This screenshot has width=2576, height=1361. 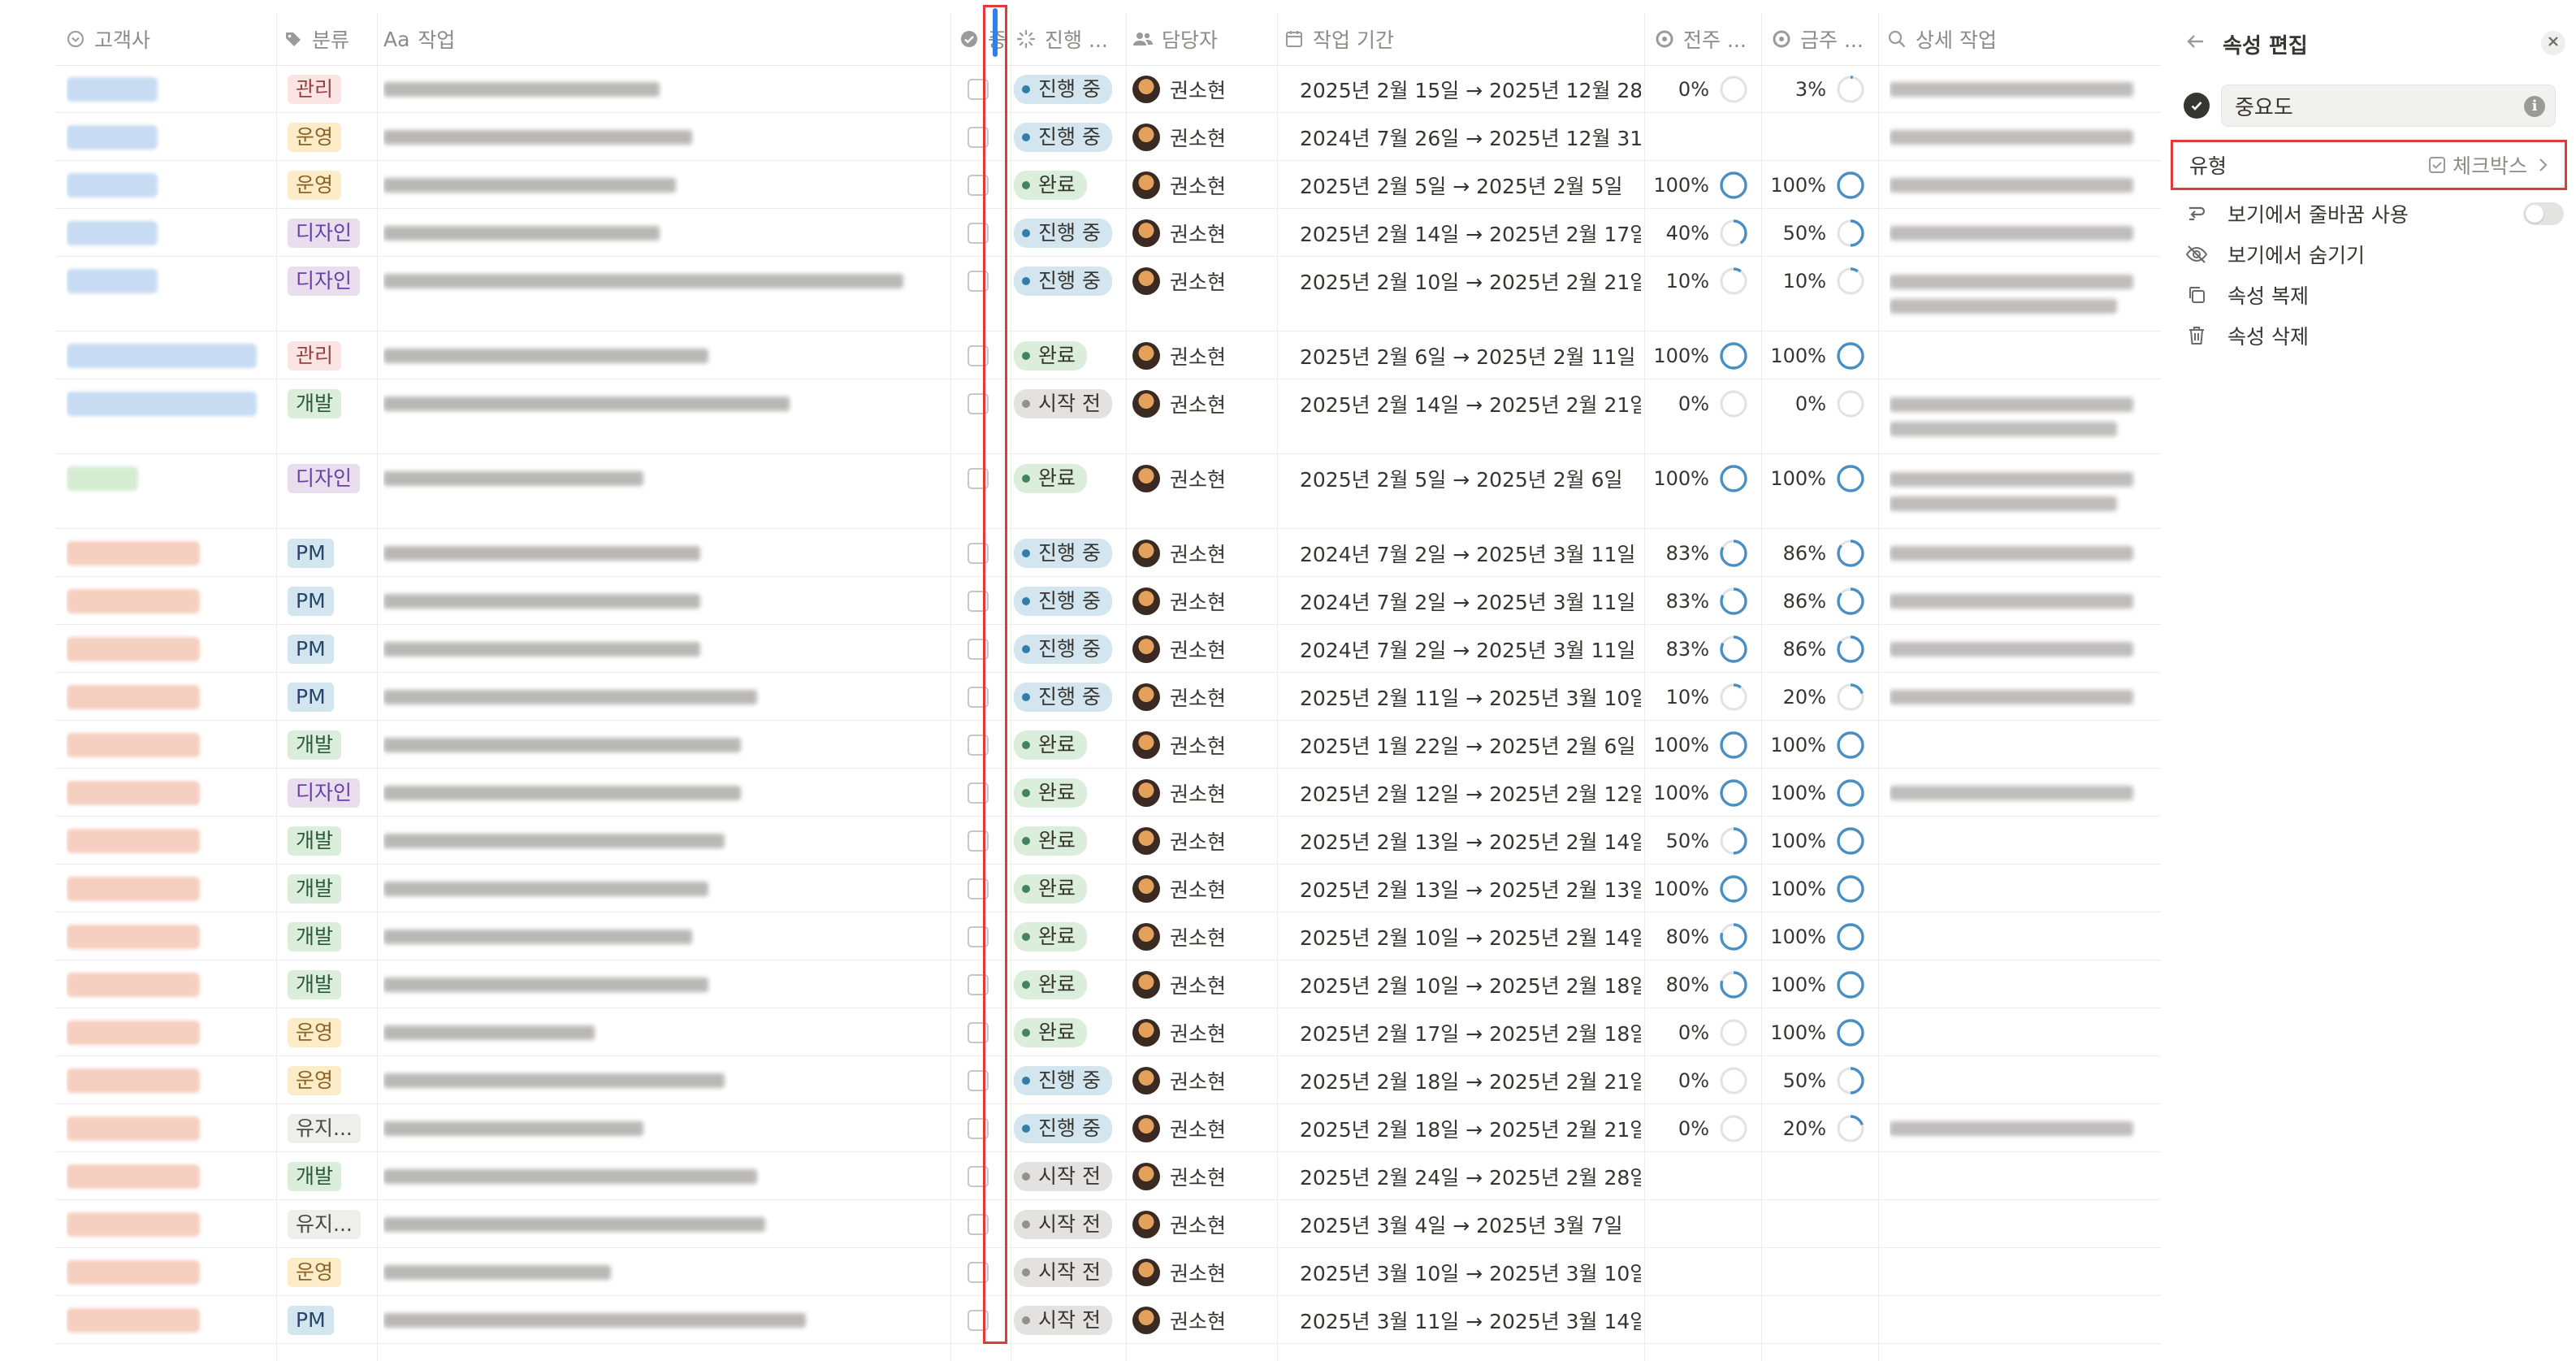 What do you see at coordinates (2374, 295) in the screenshot?
I see `panel-menu-item: 속성 복제` at bounding box center [2374, 295].